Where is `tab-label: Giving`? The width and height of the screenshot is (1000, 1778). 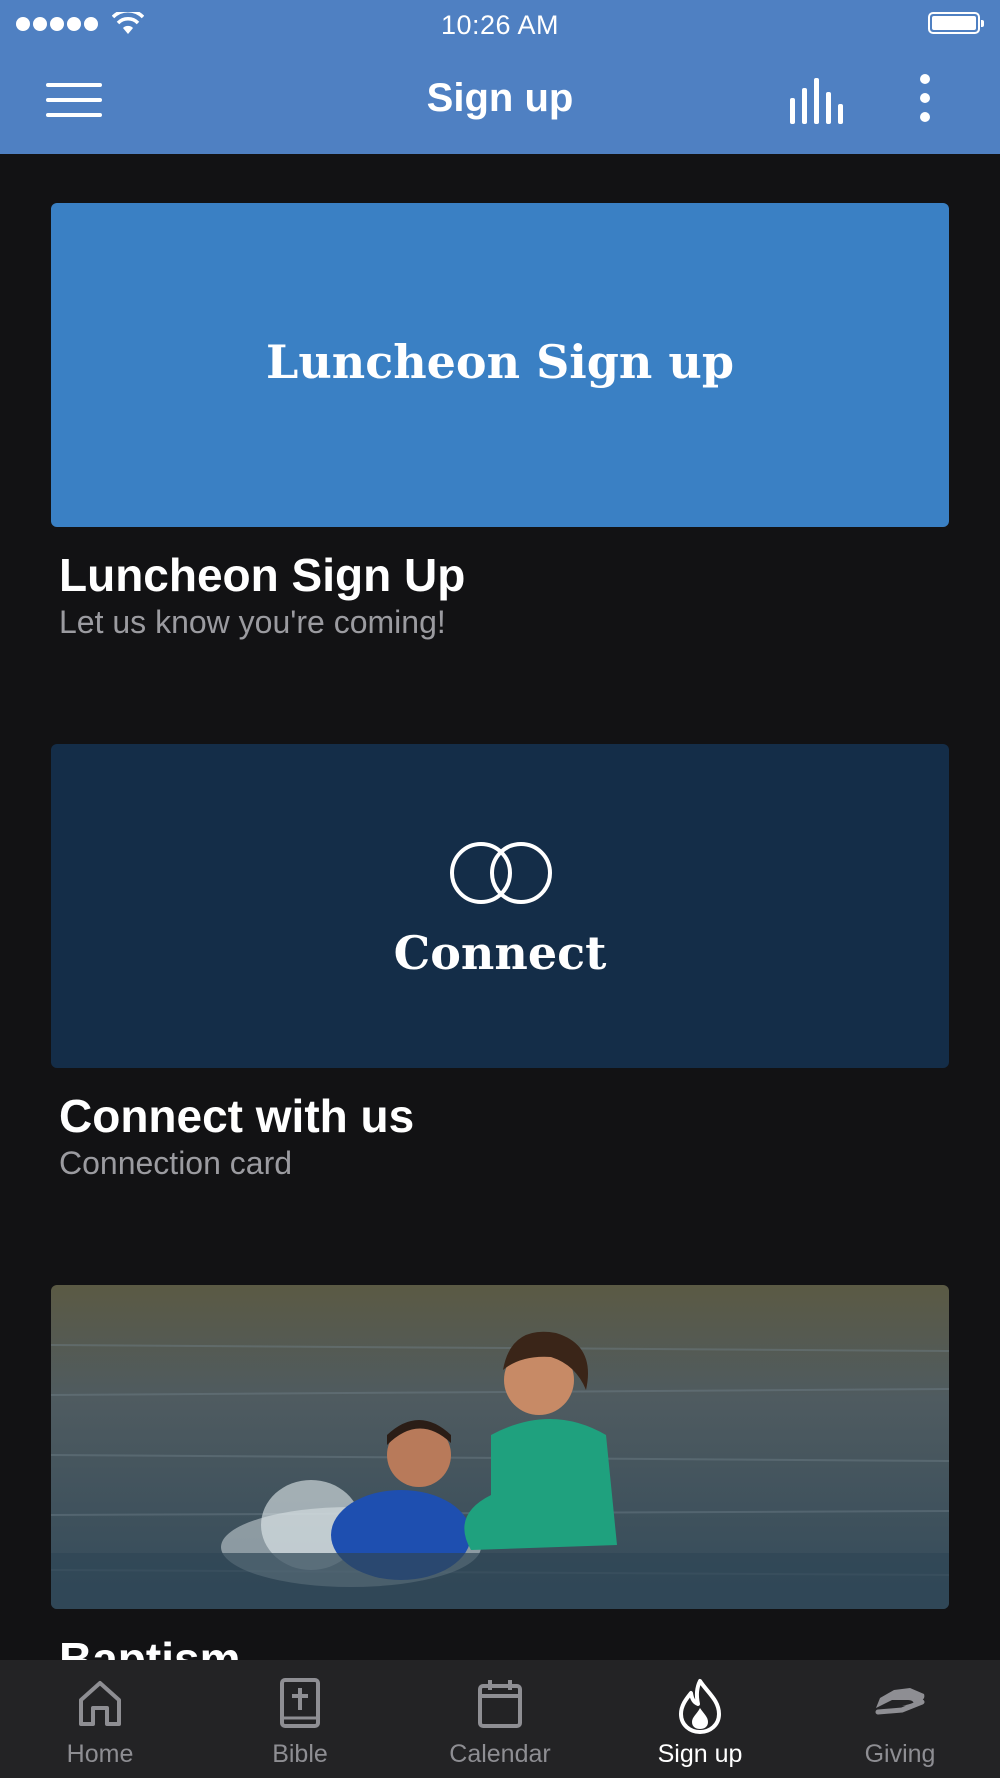
tab-label: Giving is located at coordinates (900, 1754).